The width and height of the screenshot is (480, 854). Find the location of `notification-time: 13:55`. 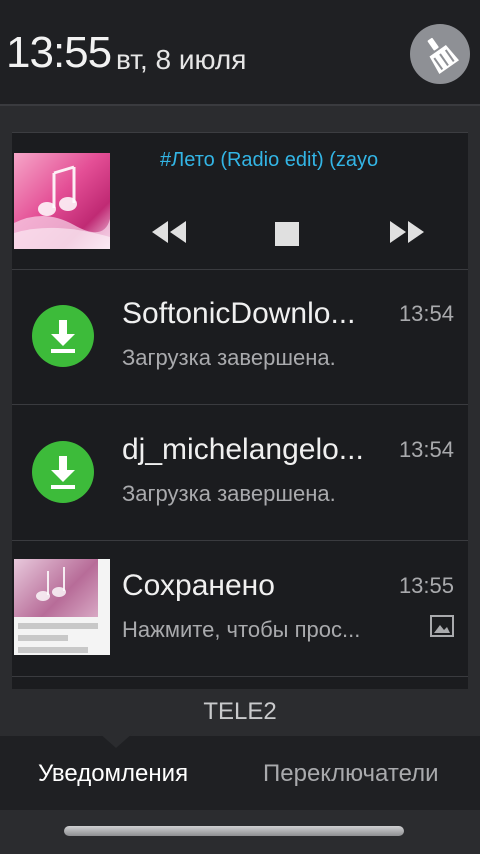

notification-time: 13:55 is located at coordinates (426, 585).